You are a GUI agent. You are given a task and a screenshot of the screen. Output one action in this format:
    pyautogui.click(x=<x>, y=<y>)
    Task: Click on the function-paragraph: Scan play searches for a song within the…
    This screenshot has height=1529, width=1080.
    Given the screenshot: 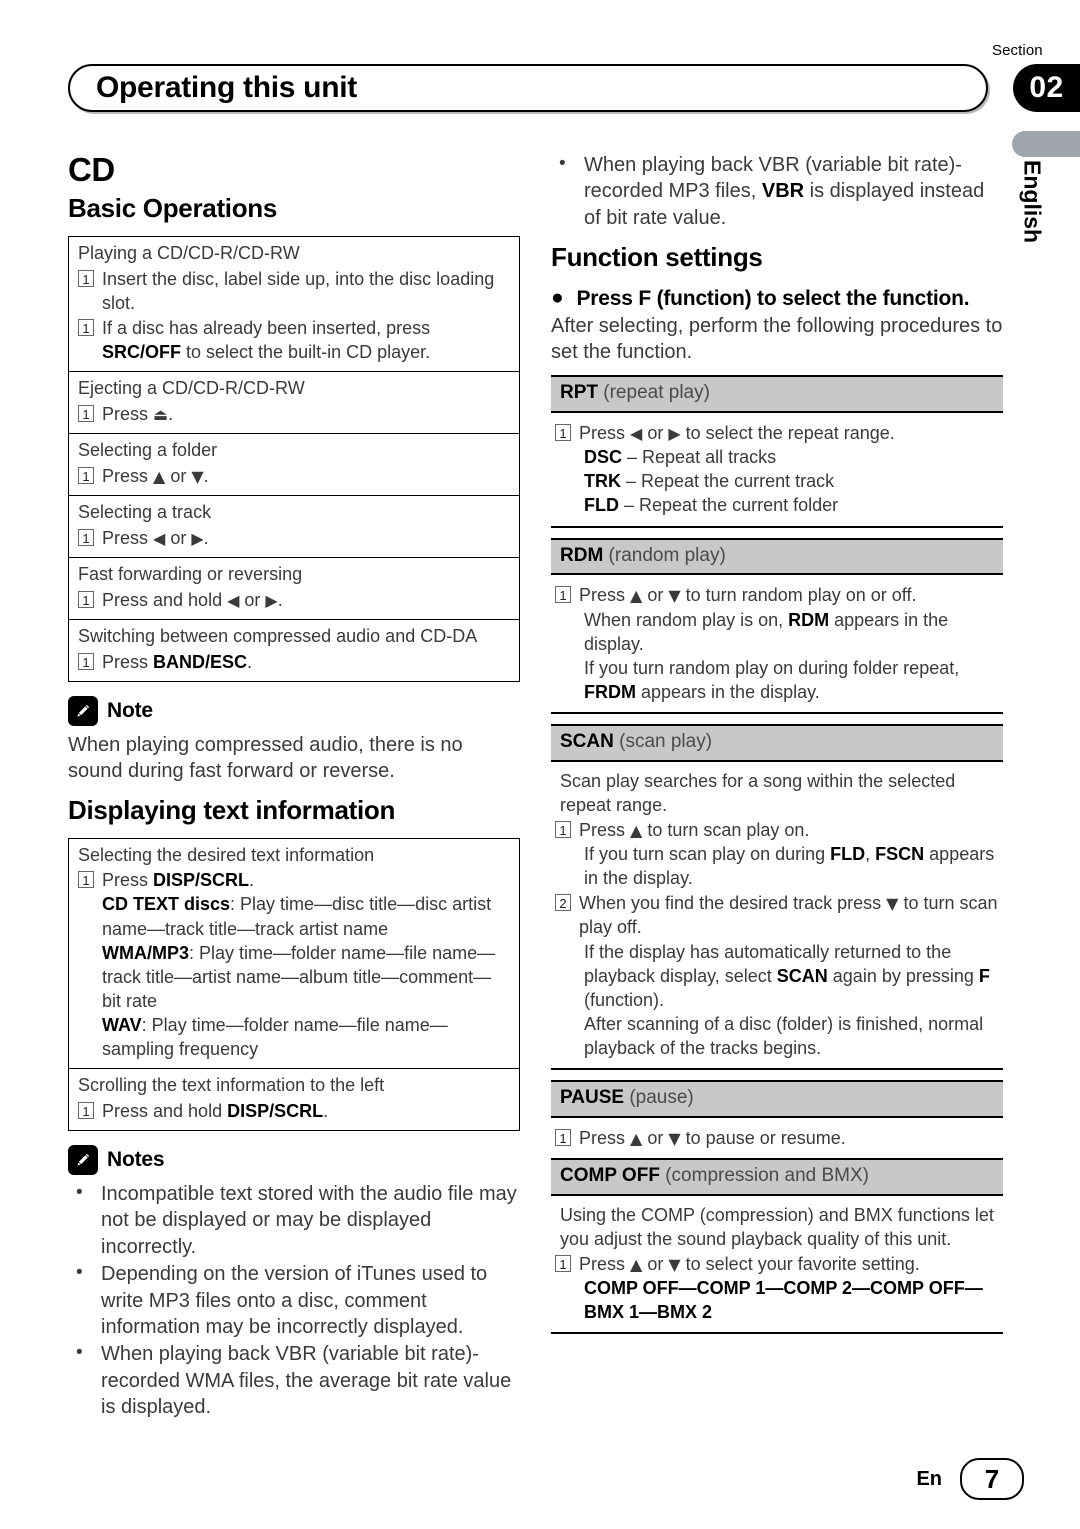 What is the action you would take?
    pyautogui.click(x=758, y=792)
    